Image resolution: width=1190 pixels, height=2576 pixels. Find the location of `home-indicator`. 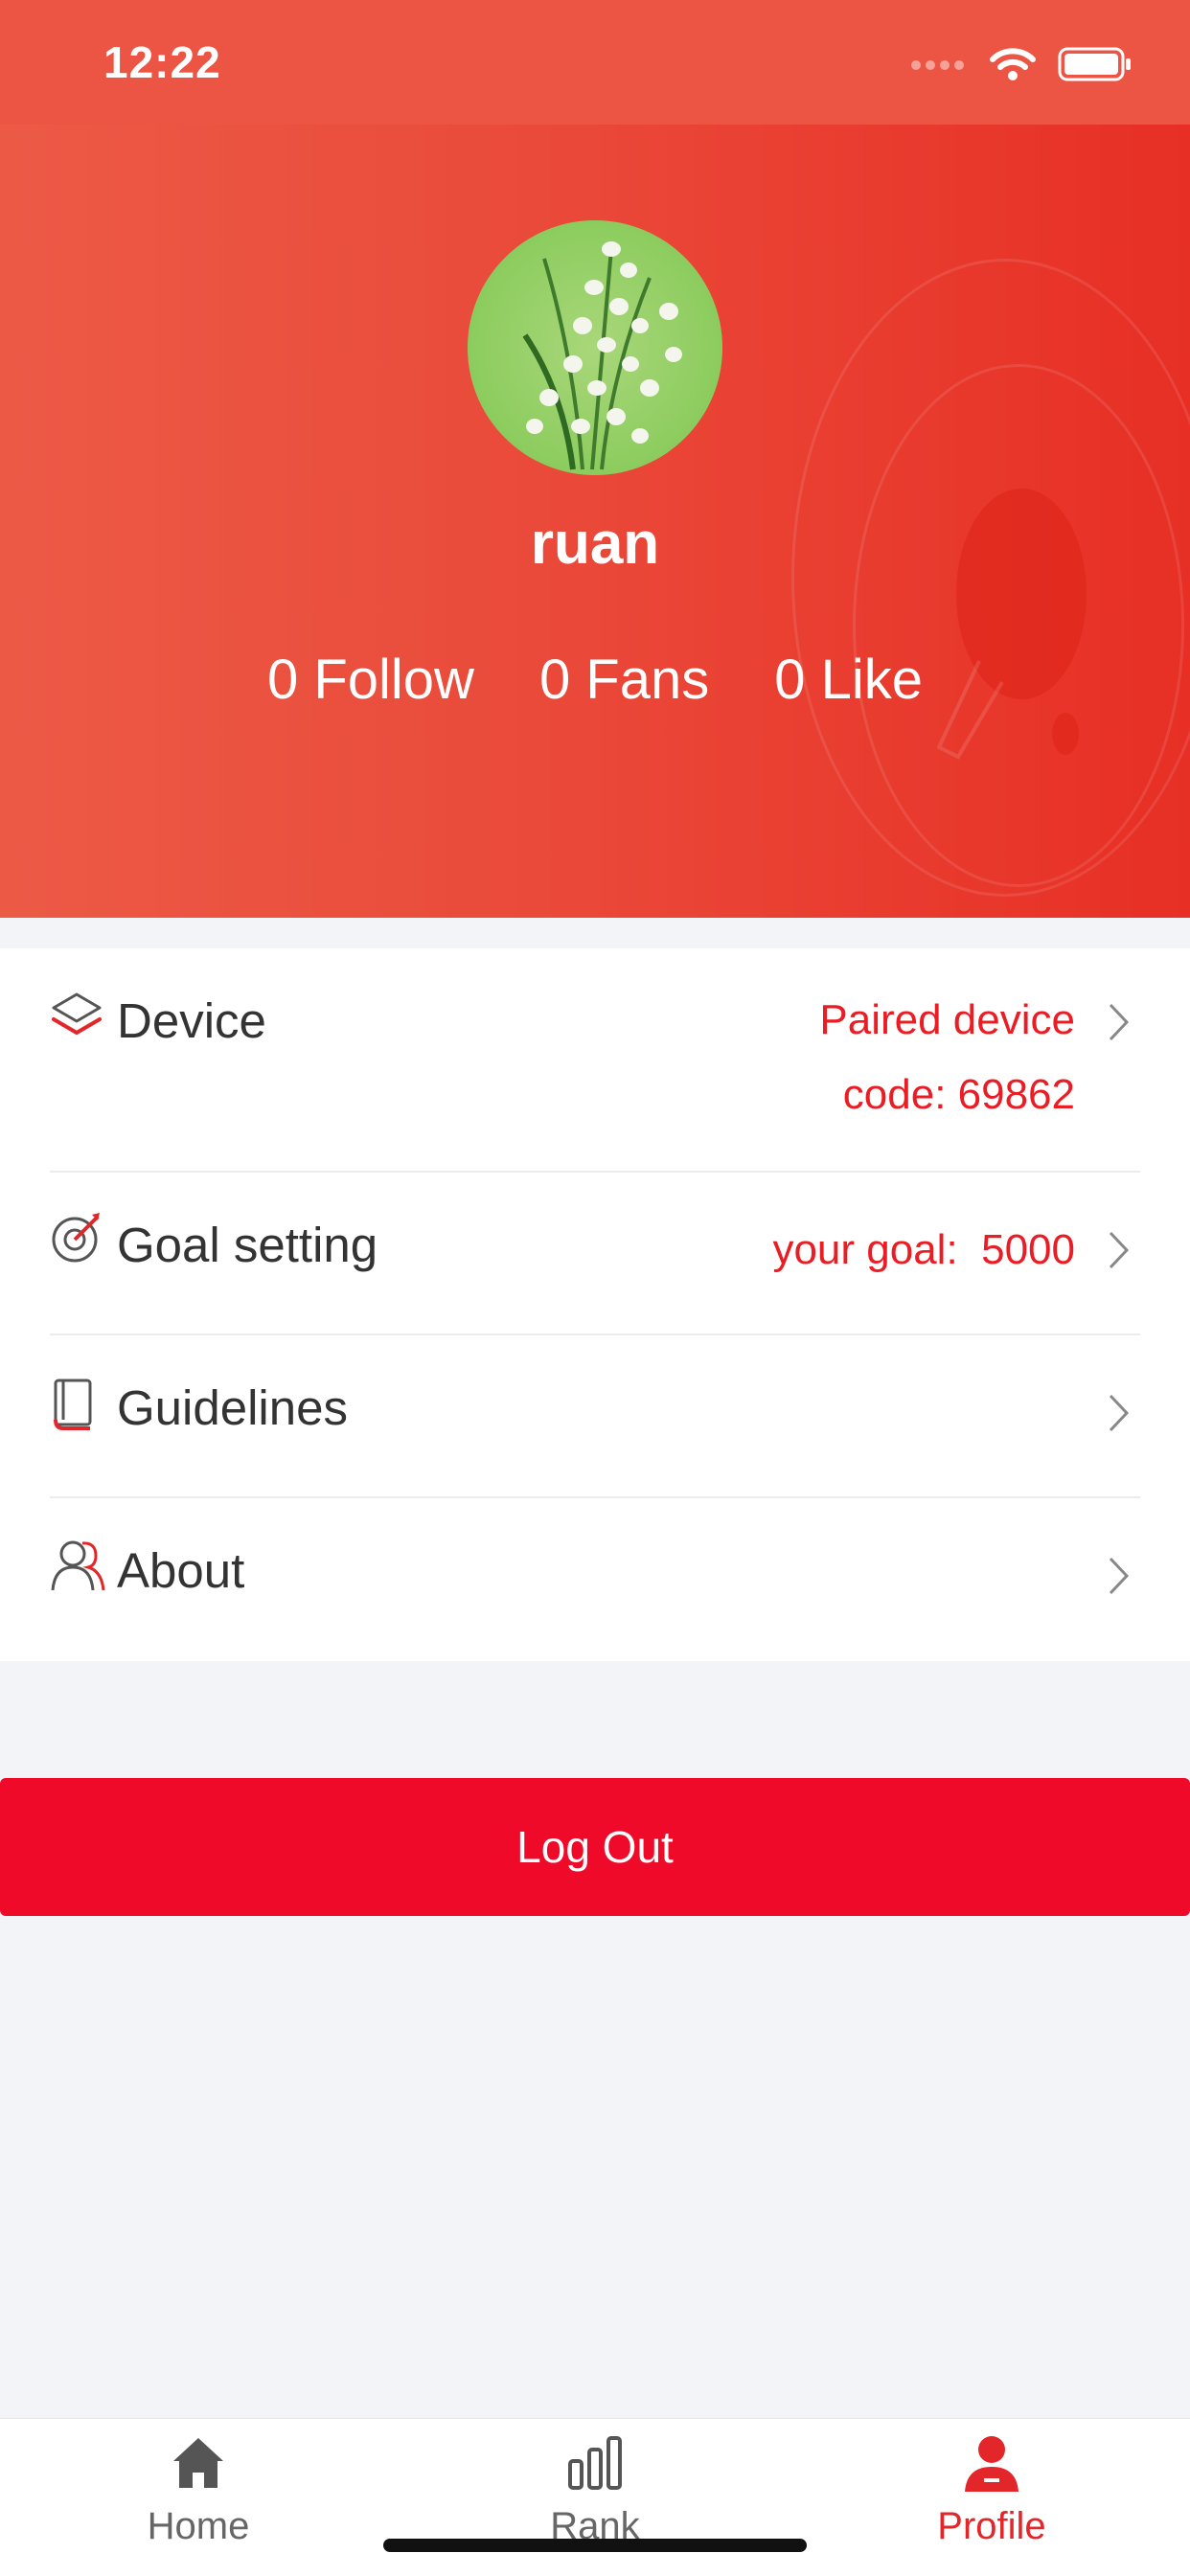

home-indicator is located at coordinates (595, 2545).